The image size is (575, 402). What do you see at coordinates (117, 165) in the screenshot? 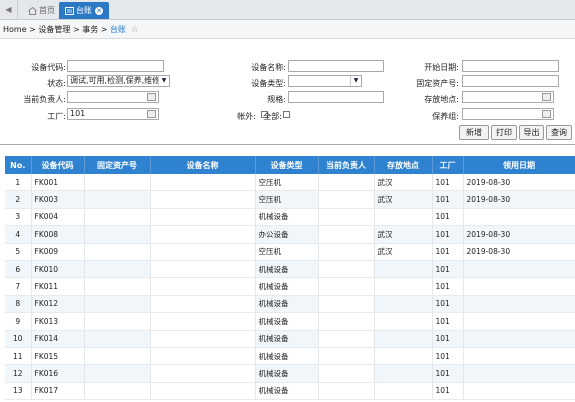
I see `col-header-fixed-asset: 固定资产号` at bounding box center [117, 165].